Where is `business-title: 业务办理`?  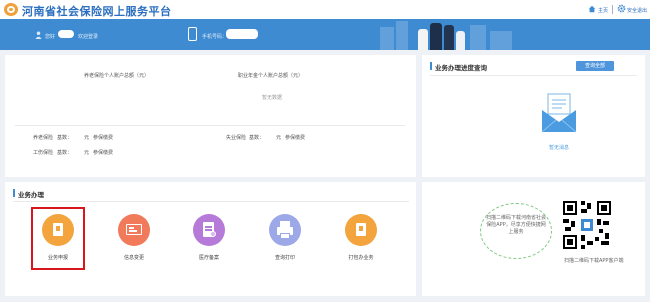 business-title: 业务办理 is located at coordinates (31, 195).